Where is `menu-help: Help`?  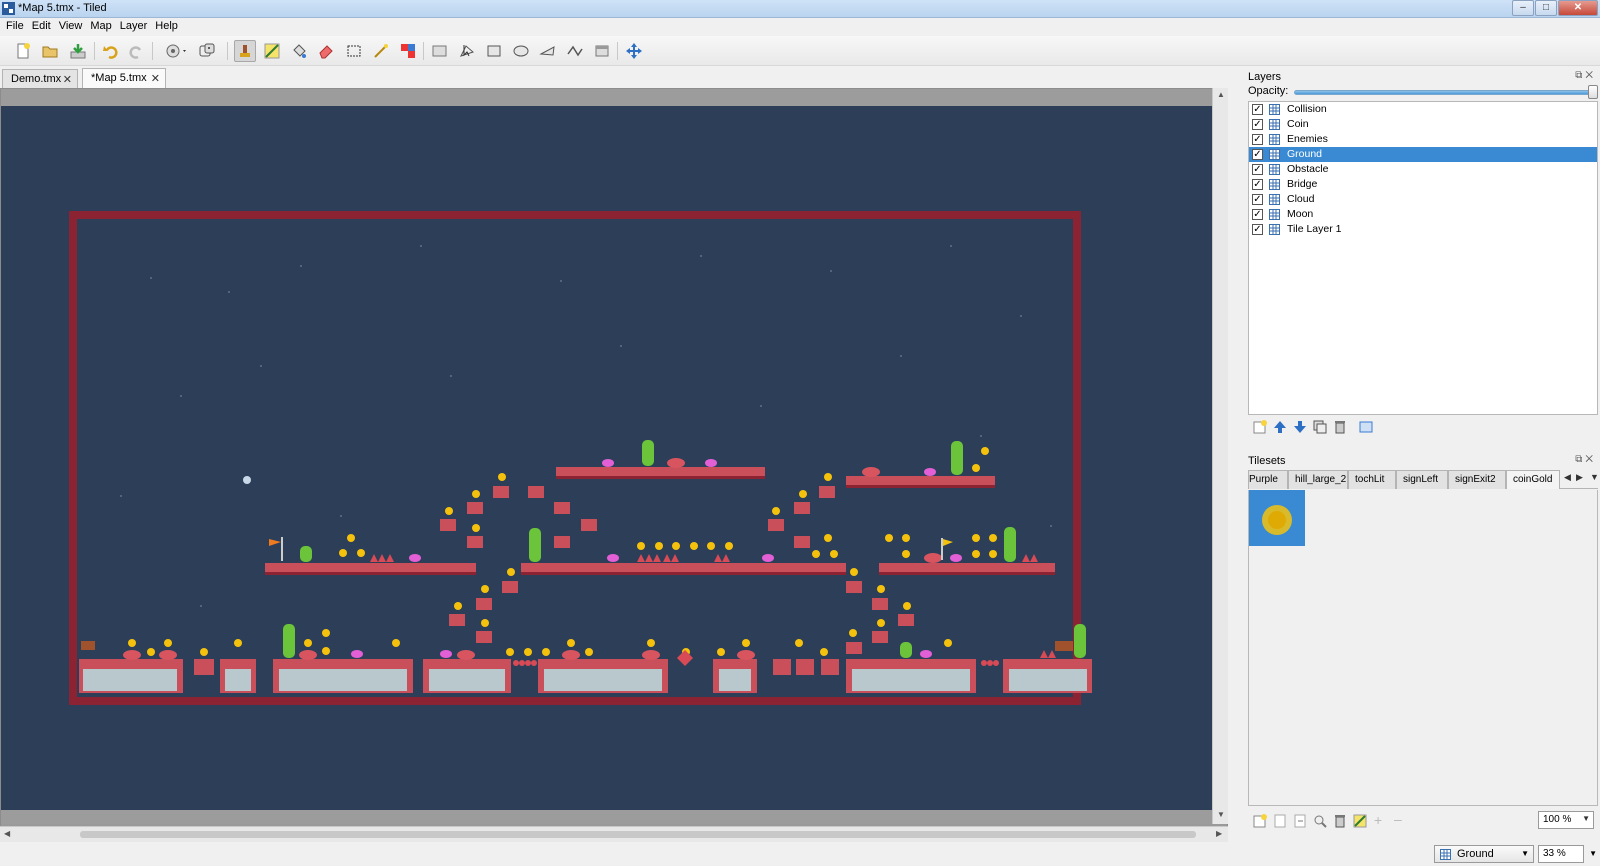 menu-help: Help is located at coordinates (170, 27).